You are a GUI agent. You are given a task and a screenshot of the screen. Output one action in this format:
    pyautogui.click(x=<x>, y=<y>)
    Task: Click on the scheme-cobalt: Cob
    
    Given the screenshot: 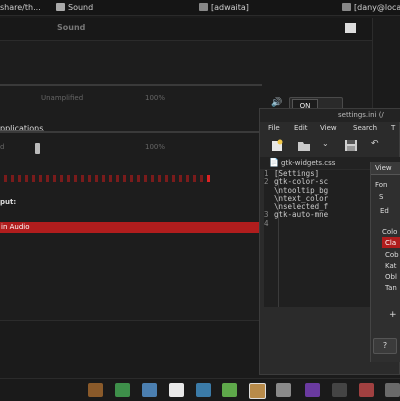 What is the action you would take?
    pyautogui.click(x=392, y=255)
    